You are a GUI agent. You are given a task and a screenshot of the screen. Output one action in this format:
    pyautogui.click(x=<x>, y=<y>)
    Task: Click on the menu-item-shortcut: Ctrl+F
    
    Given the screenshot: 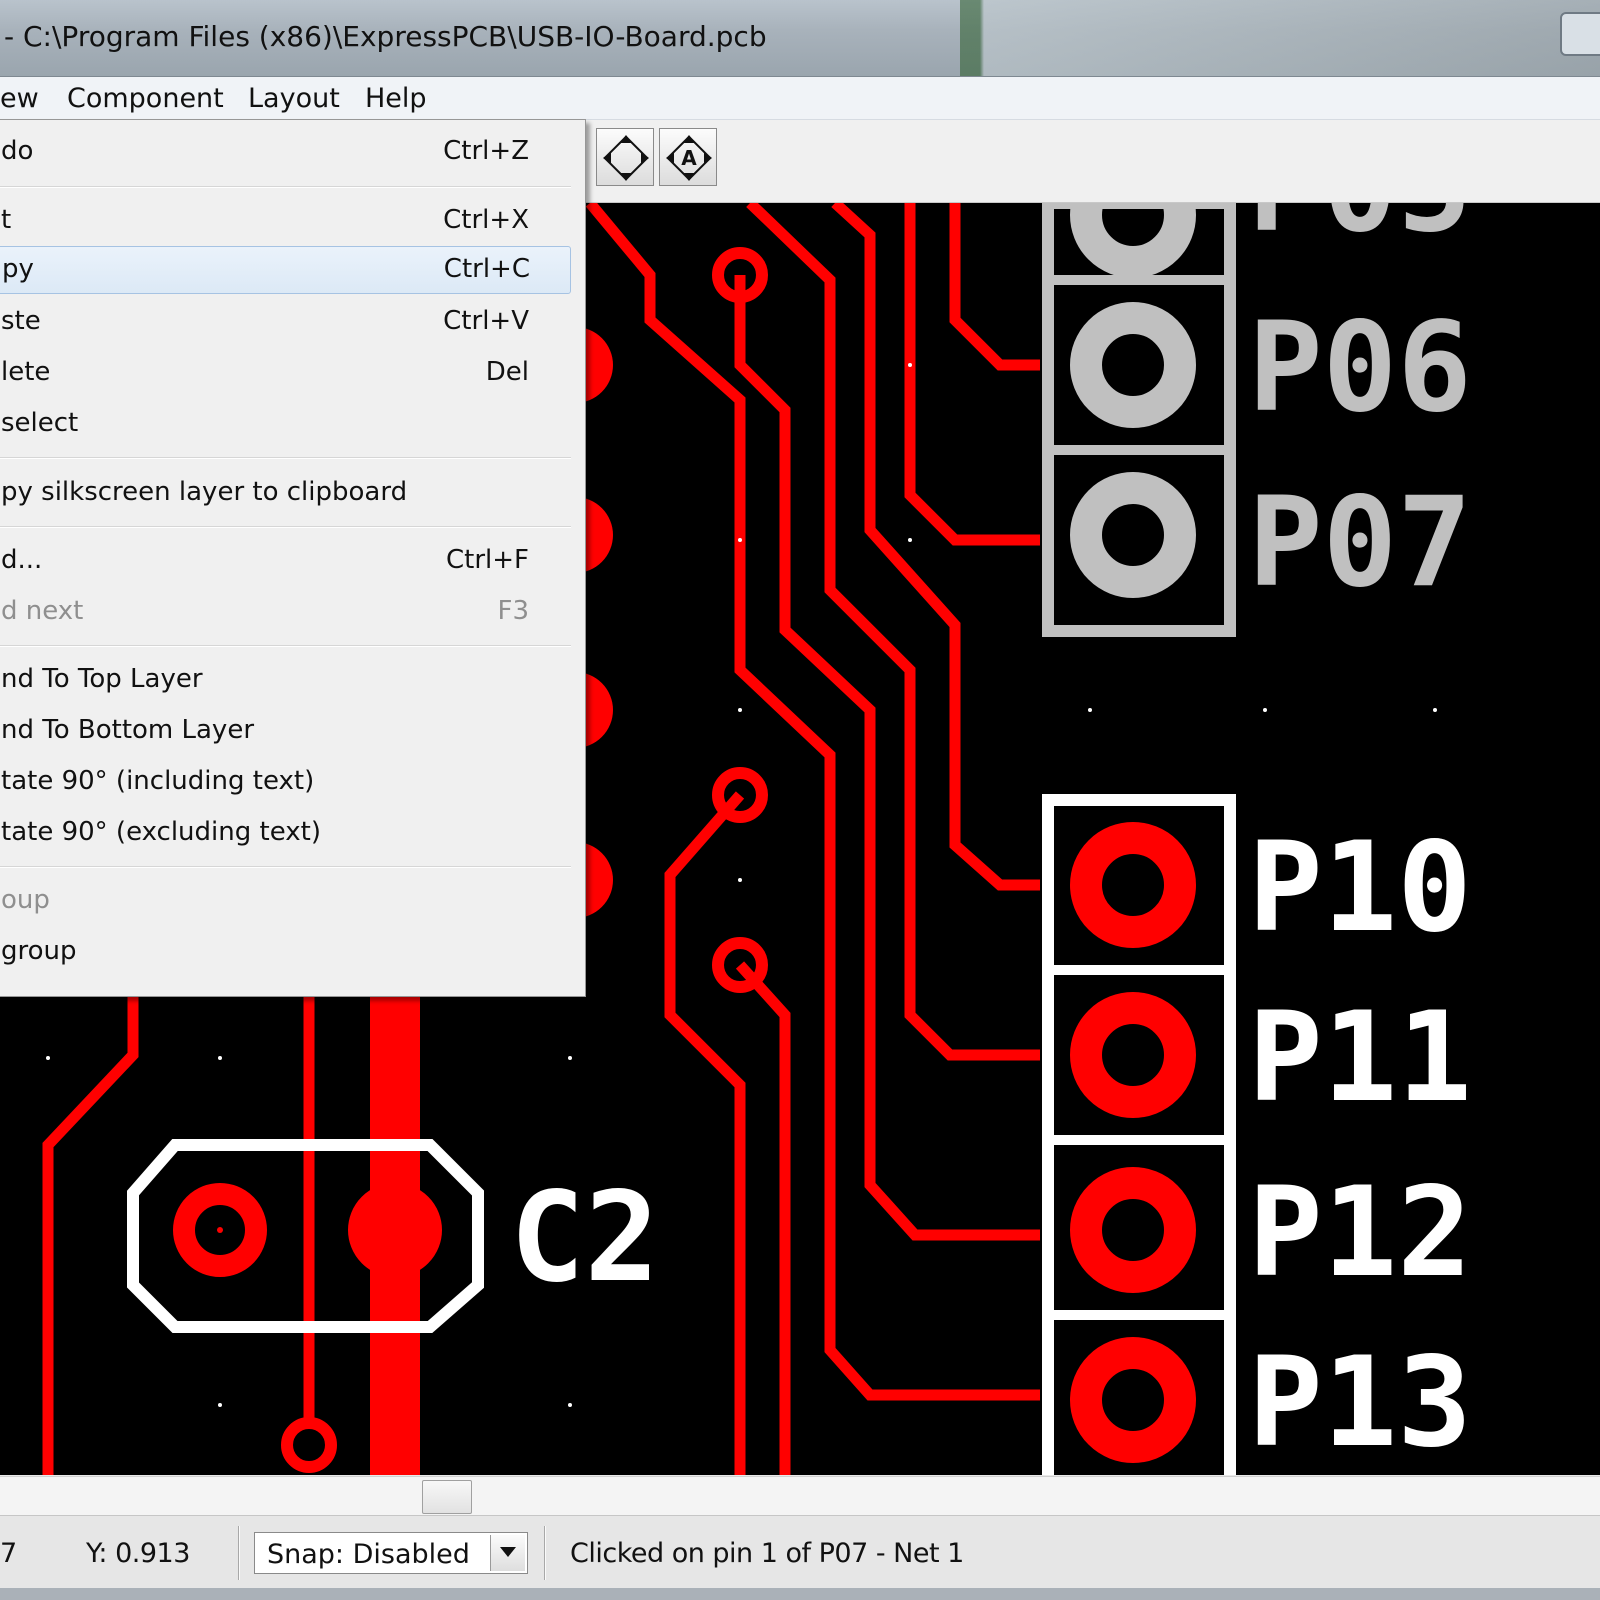 What is the action you would take?
    pyautogui.click(x=487, y=560)
    